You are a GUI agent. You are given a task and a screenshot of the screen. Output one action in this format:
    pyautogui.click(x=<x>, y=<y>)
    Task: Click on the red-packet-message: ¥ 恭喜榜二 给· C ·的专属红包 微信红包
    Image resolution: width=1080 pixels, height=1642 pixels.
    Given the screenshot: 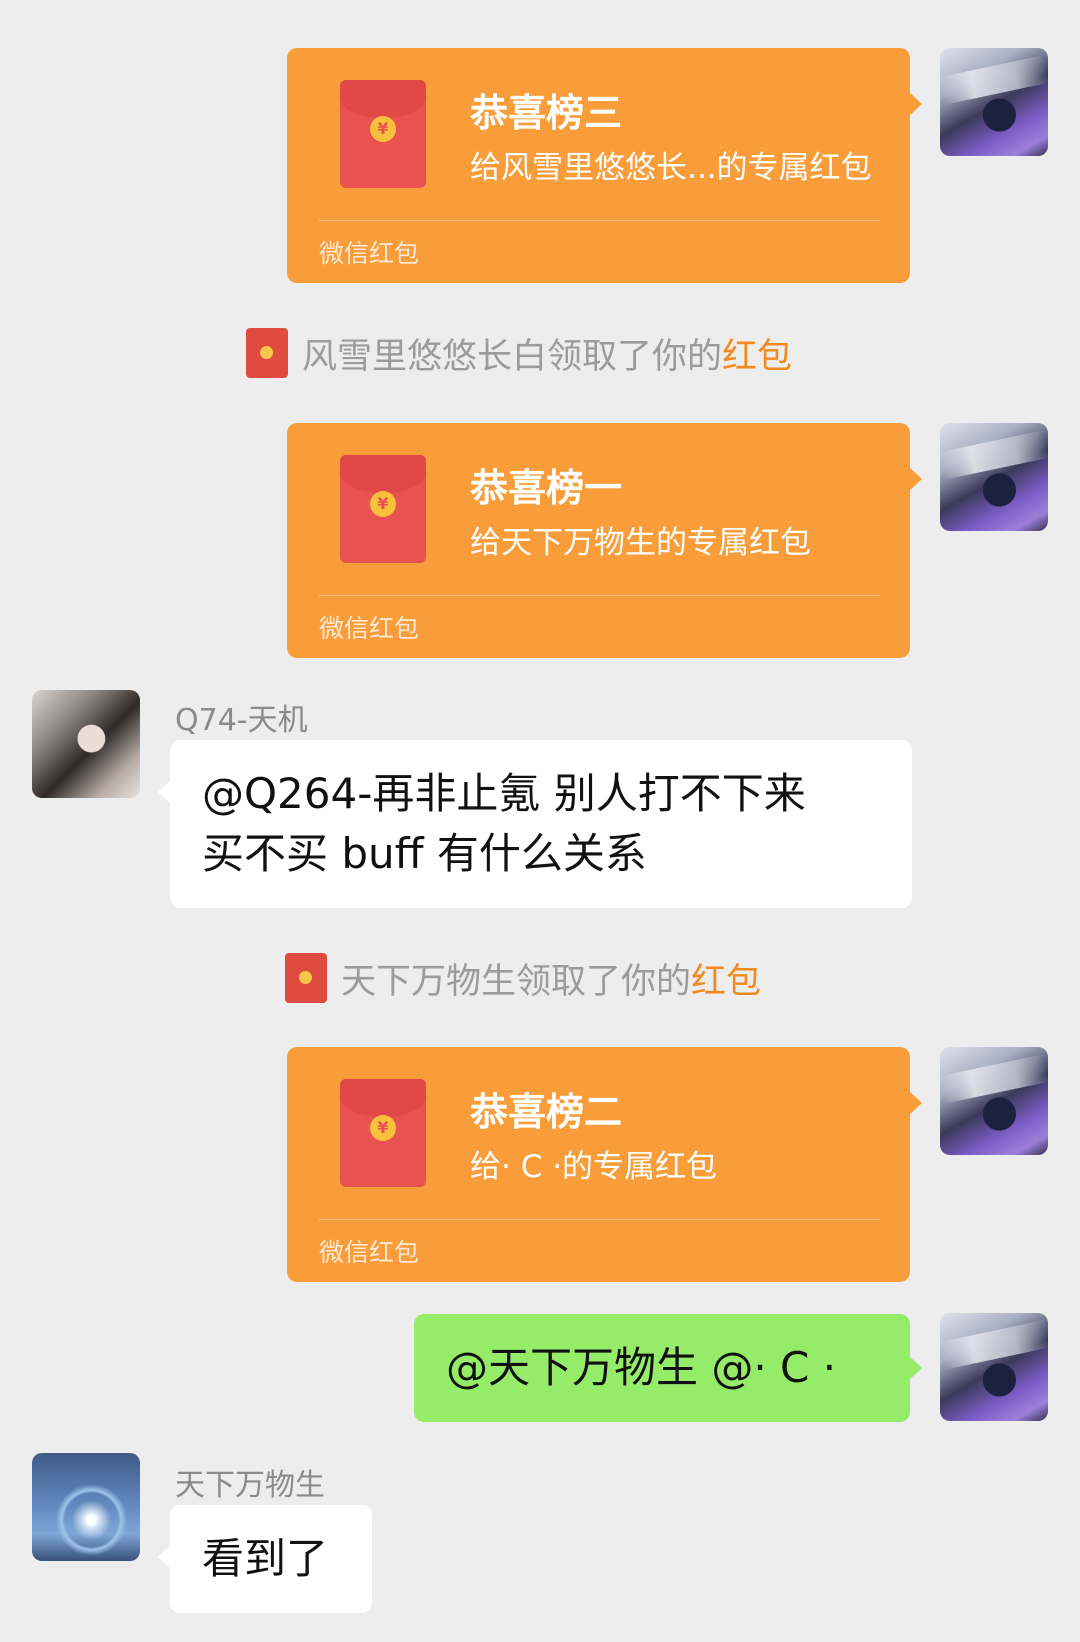 What is the action you would take?
    pyautogui.click(x=604, y=1164)
    